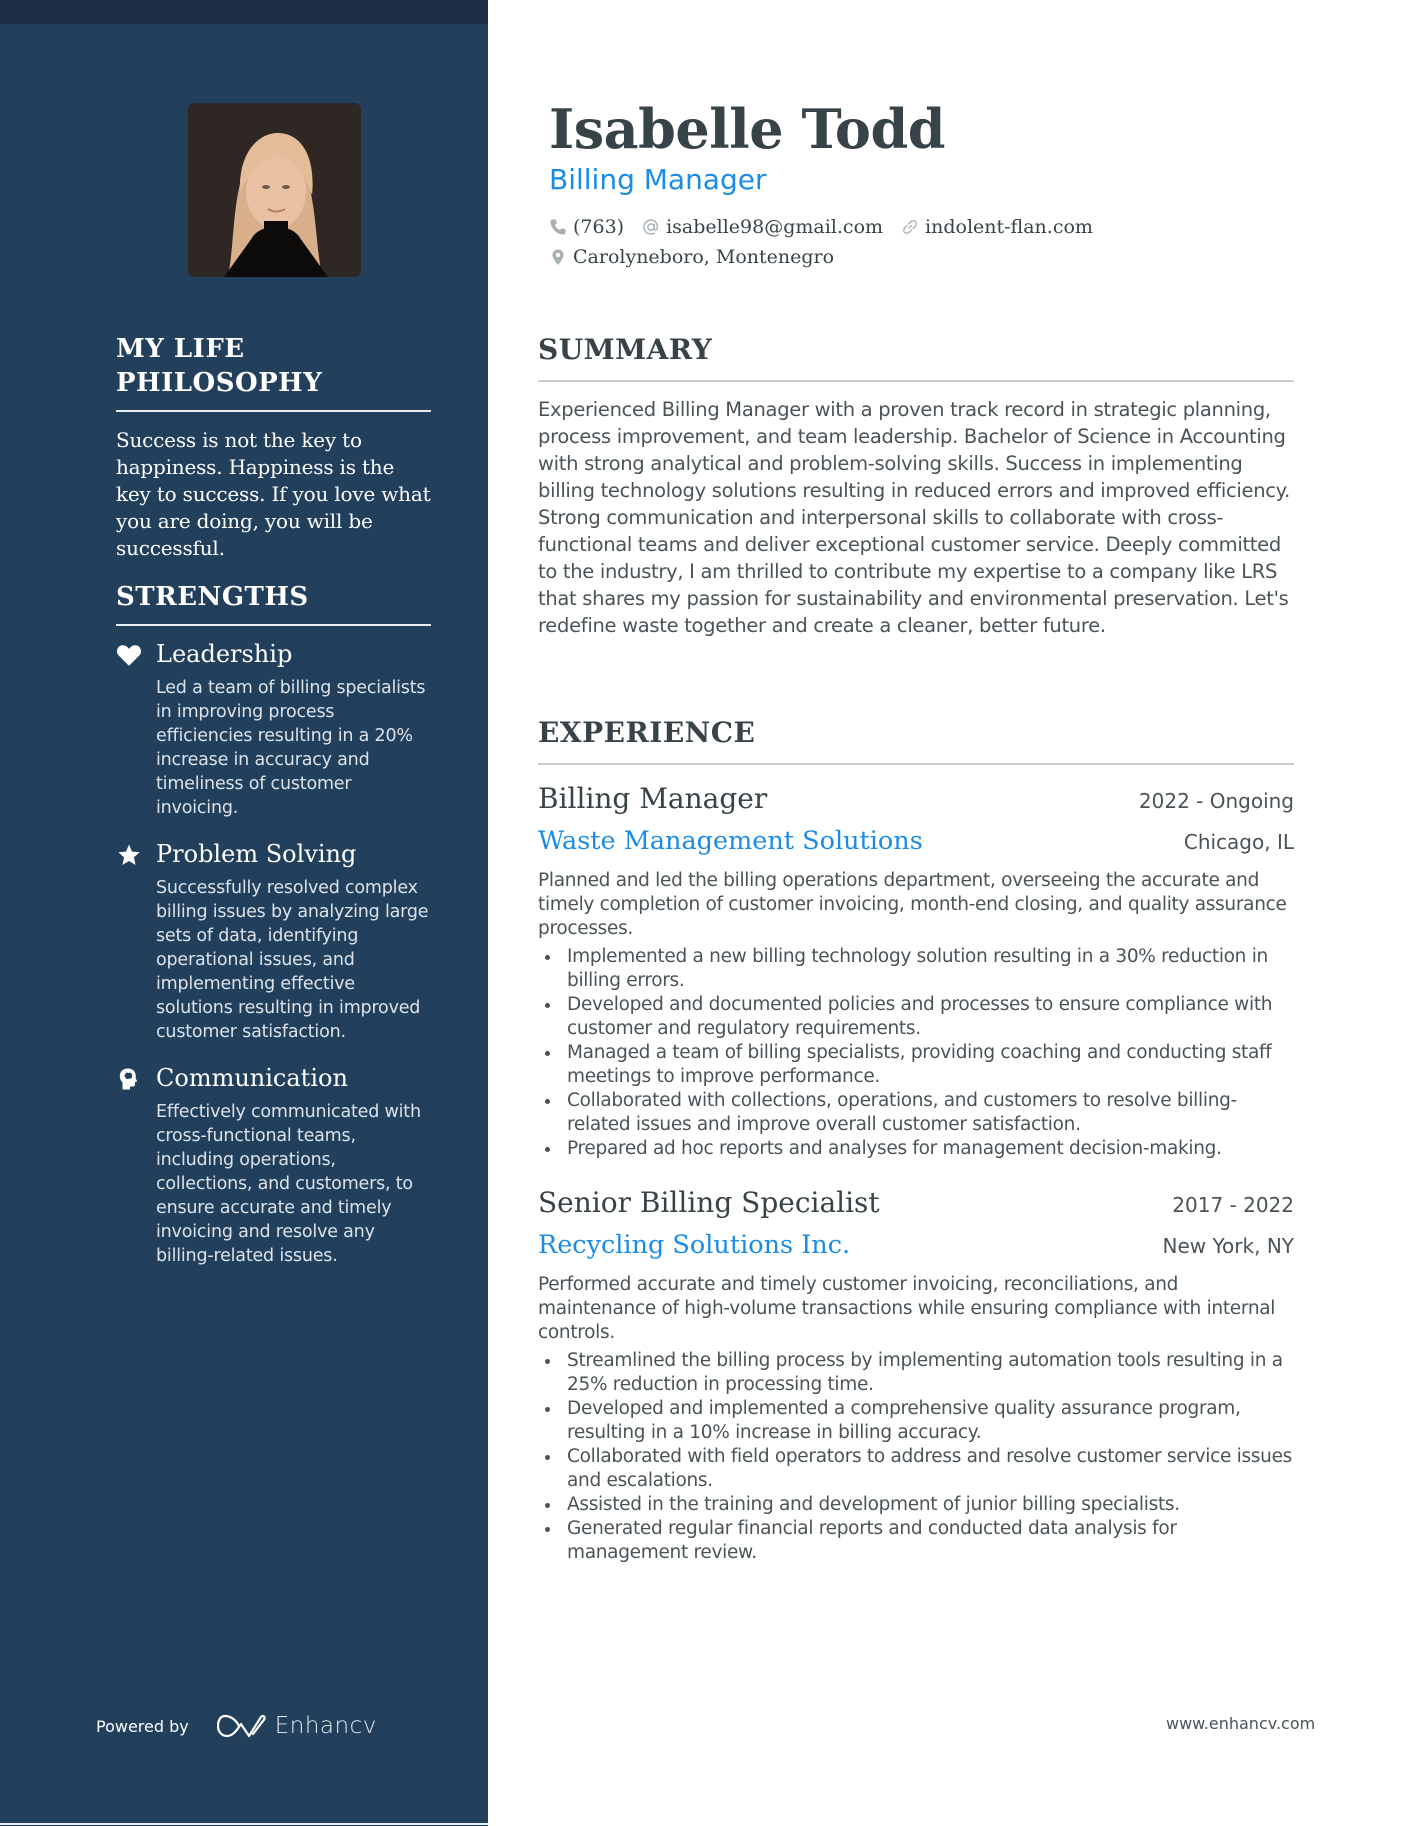  Describe the element at coordinates (1233, 1205) in the screenshot. I see `job-dates: 2017 - 2022` at that location.